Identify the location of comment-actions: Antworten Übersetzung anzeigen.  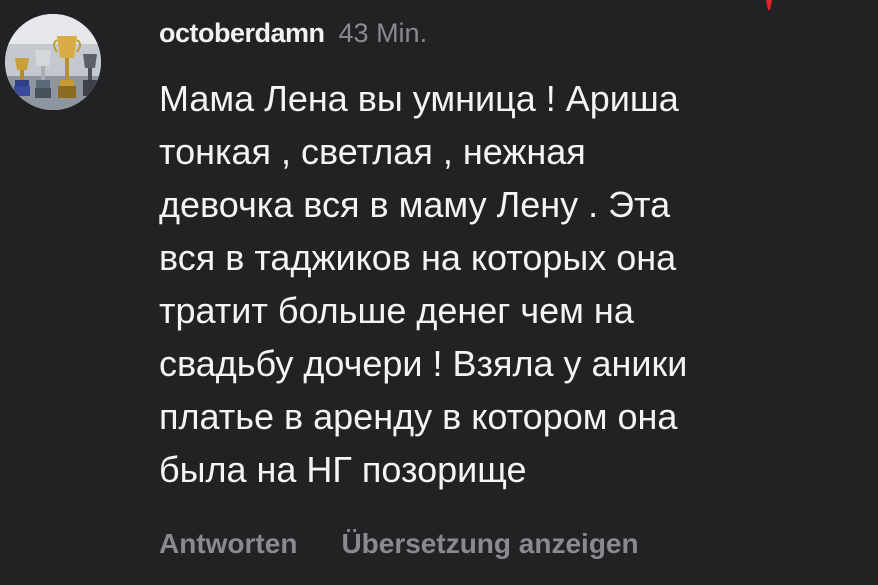
(399, 544).